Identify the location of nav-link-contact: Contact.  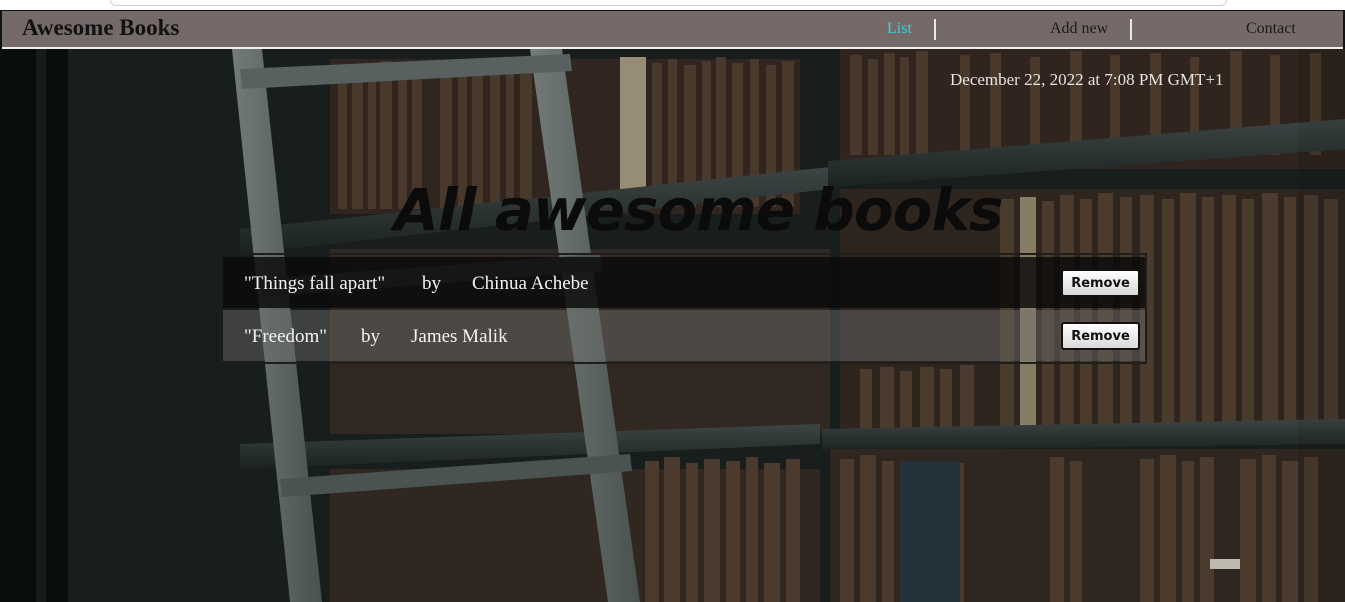
(1271, 29).